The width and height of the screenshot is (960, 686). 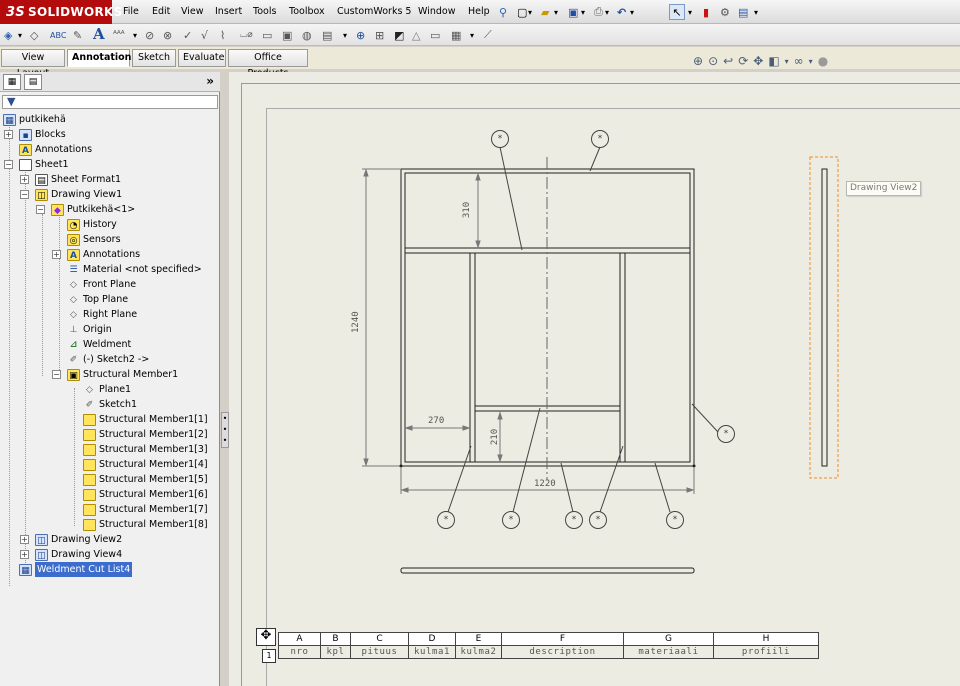 I want to click on expand-panel-icon: », so click(x=210, y=81).